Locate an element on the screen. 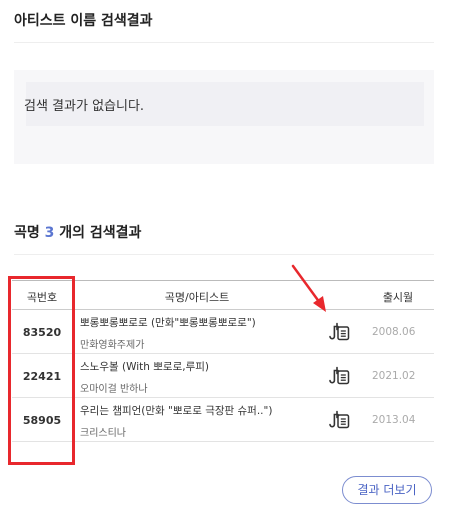 This screenshot has width=450, height=521. song-number: 58905 is located at coordinates (42, 420).